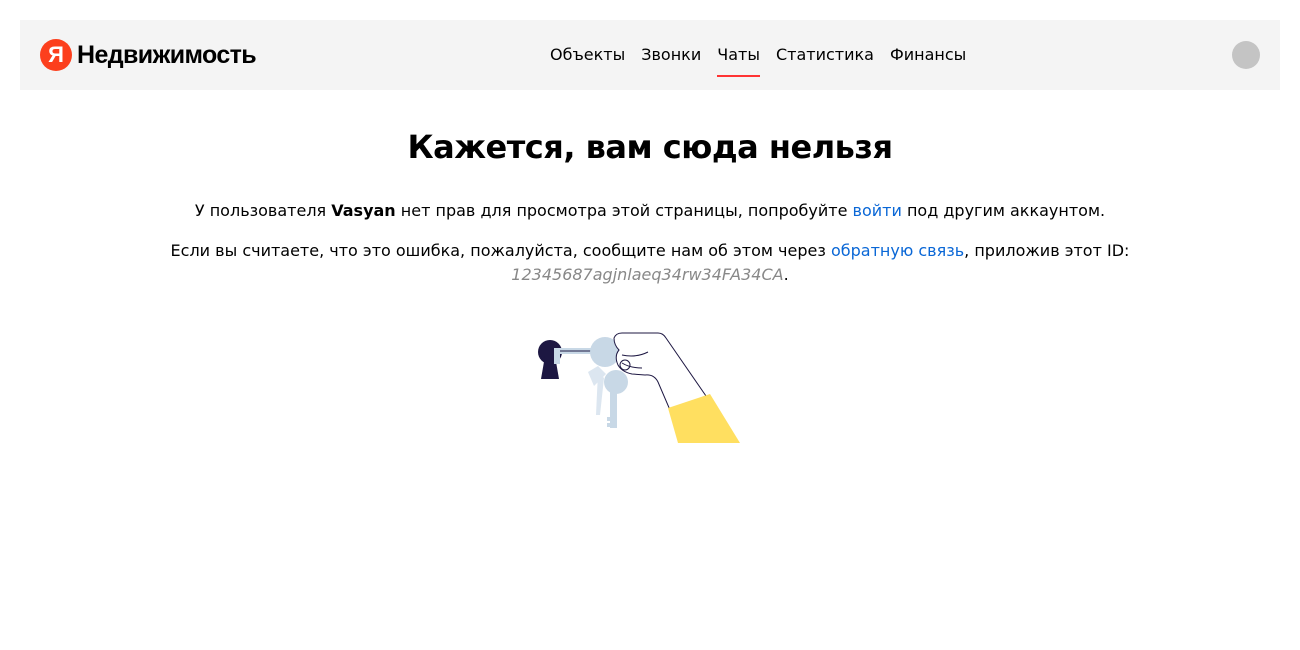 The width and height of the screenshot is (1300, 650). What do you see at coordinates (587, 55) in the screenshot?
I see `nav-item-objects: Объекты` at bounding box center [587, 55].